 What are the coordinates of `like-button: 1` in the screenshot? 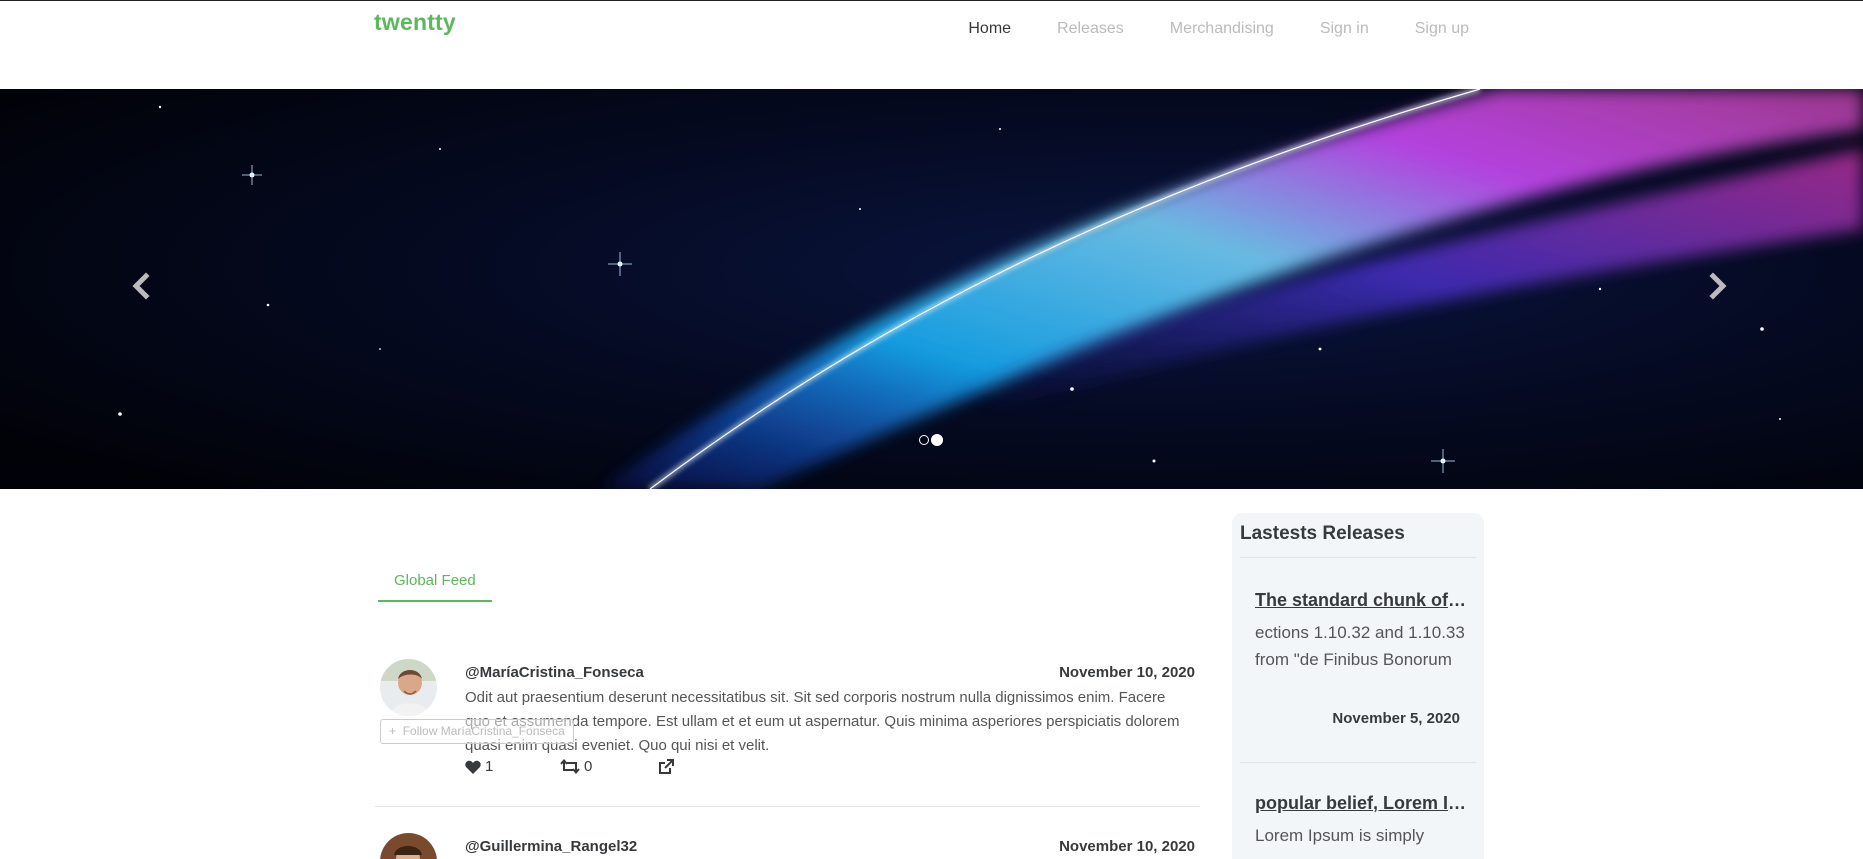 It's located at (512, 766).